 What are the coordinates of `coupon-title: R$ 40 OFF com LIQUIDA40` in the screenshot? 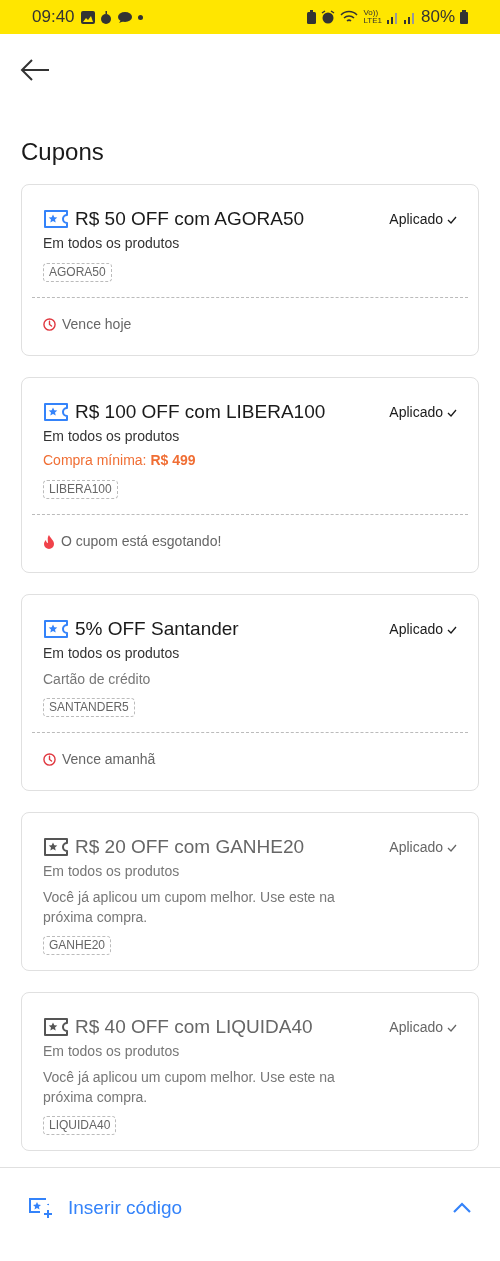 It's located at (194, 1027).